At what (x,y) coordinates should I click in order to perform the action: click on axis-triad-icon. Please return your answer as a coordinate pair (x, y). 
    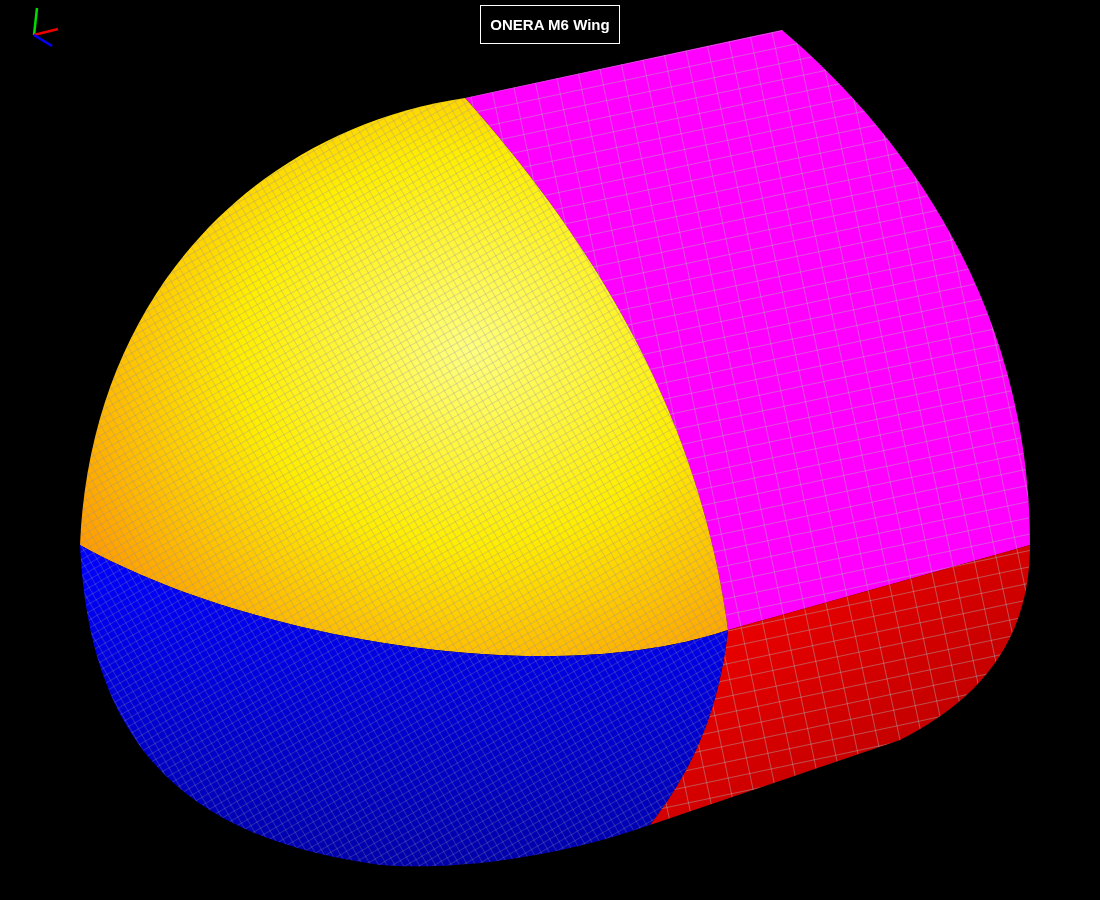
    Looking at the image, I should click on (45, 27).